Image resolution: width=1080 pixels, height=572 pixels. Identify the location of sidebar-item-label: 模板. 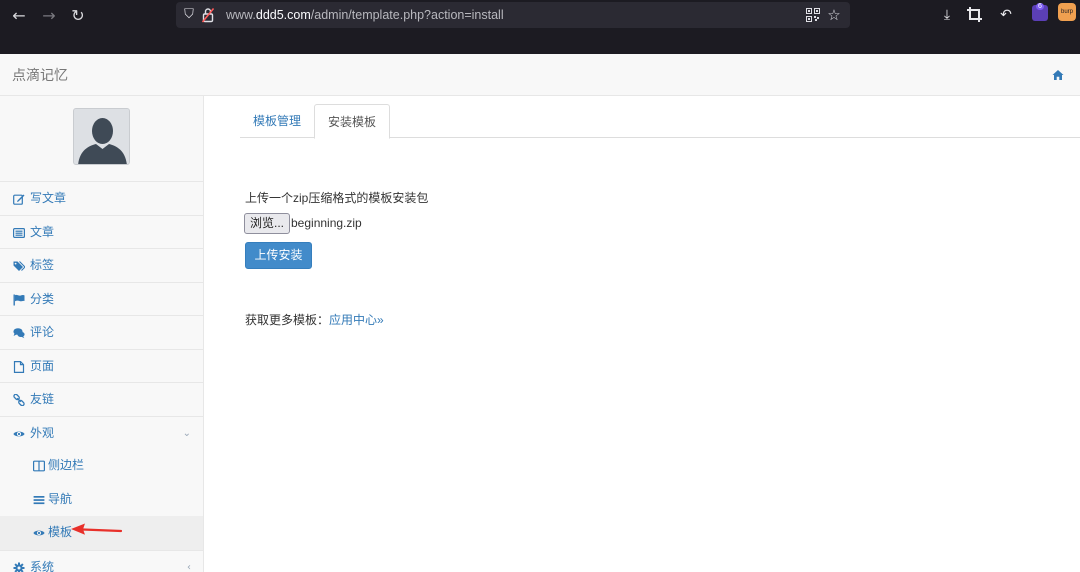
(60, 532).